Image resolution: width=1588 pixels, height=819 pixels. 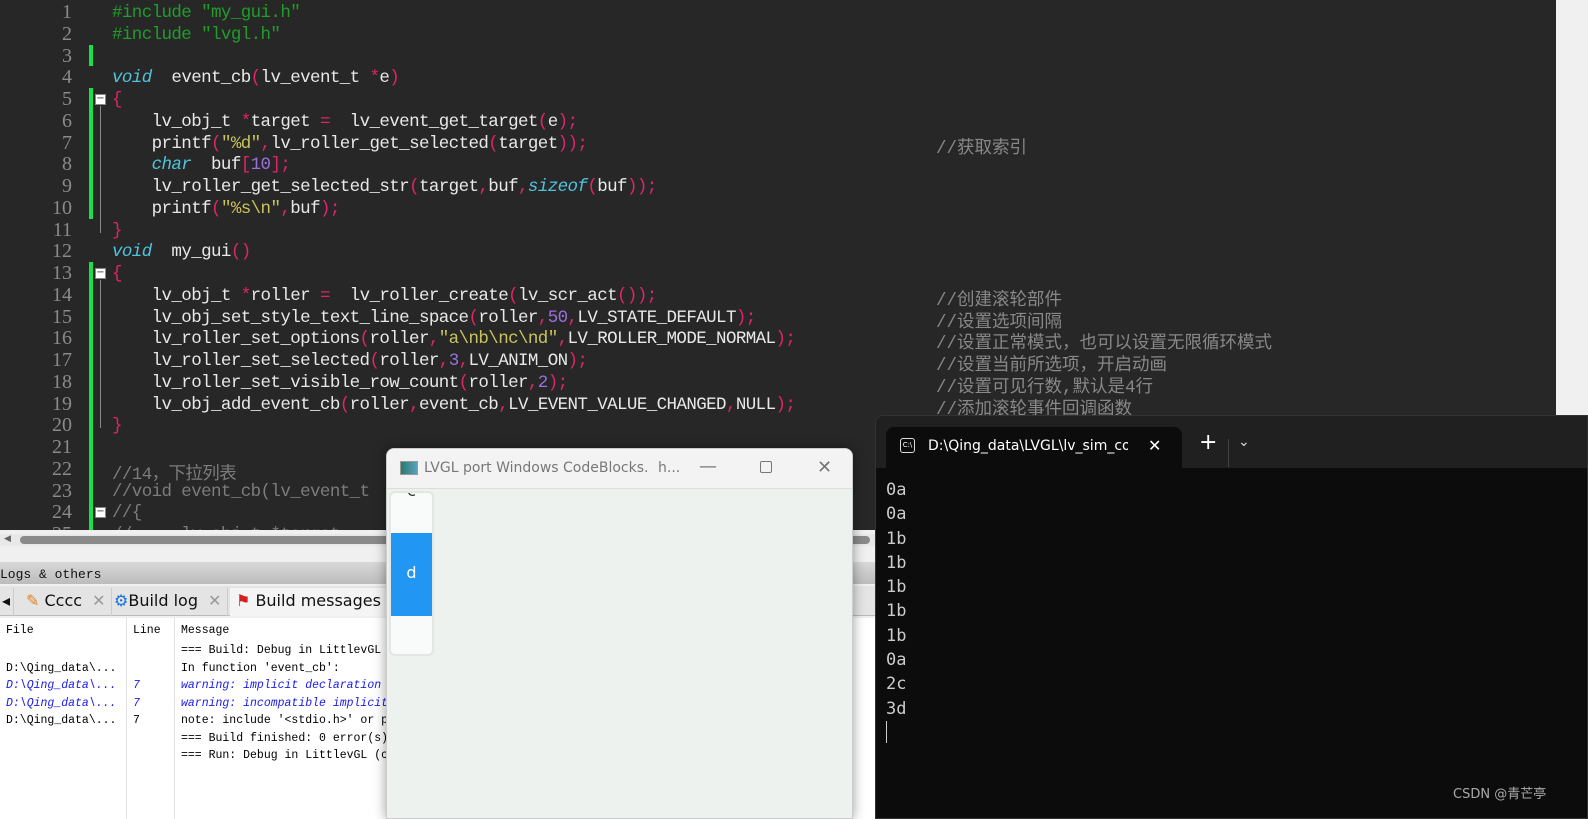 What do you see at coordinates (454, 361) in the screenshot?
I see `code-token: 3` at bounding box center [454, 361].